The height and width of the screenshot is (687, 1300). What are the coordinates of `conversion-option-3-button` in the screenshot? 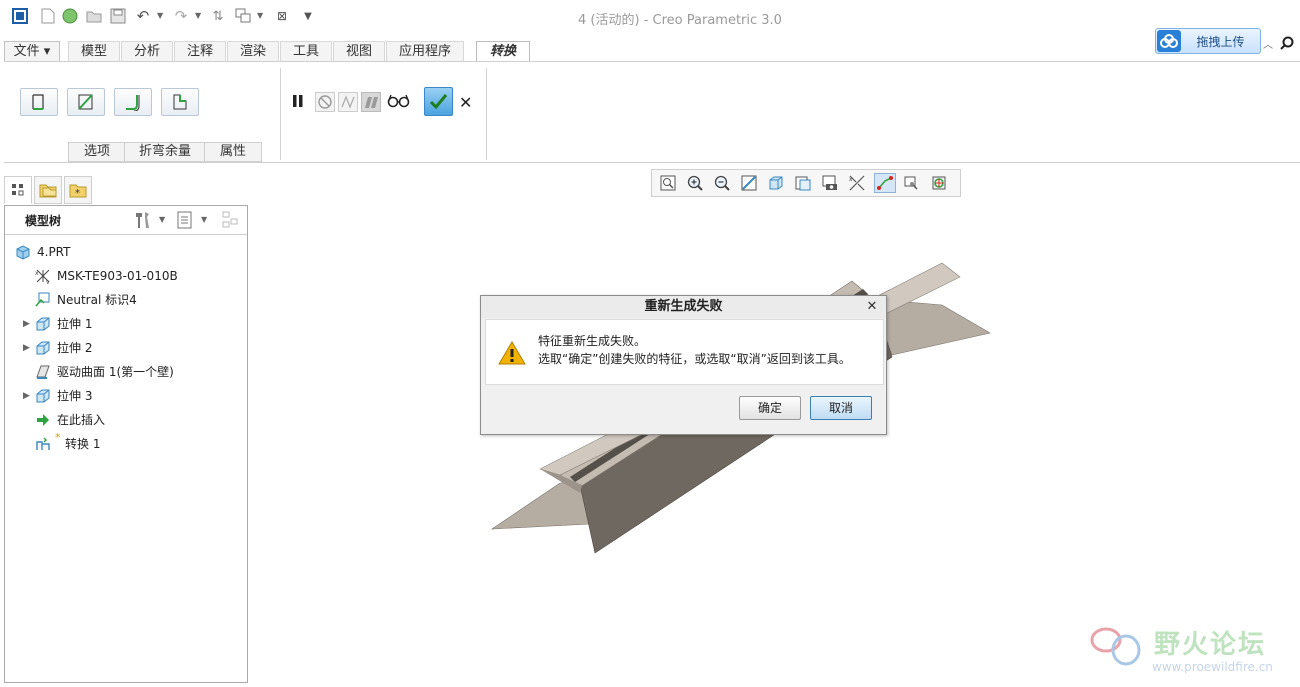 It's located at (133, 102).